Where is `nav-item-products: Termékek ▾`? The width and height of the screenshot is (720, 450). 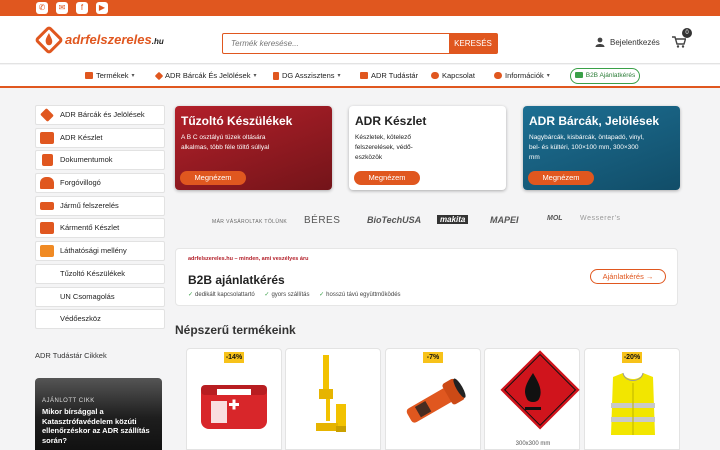 nav-item-products: Termékek ▾ is located at coordinates (110, 75).